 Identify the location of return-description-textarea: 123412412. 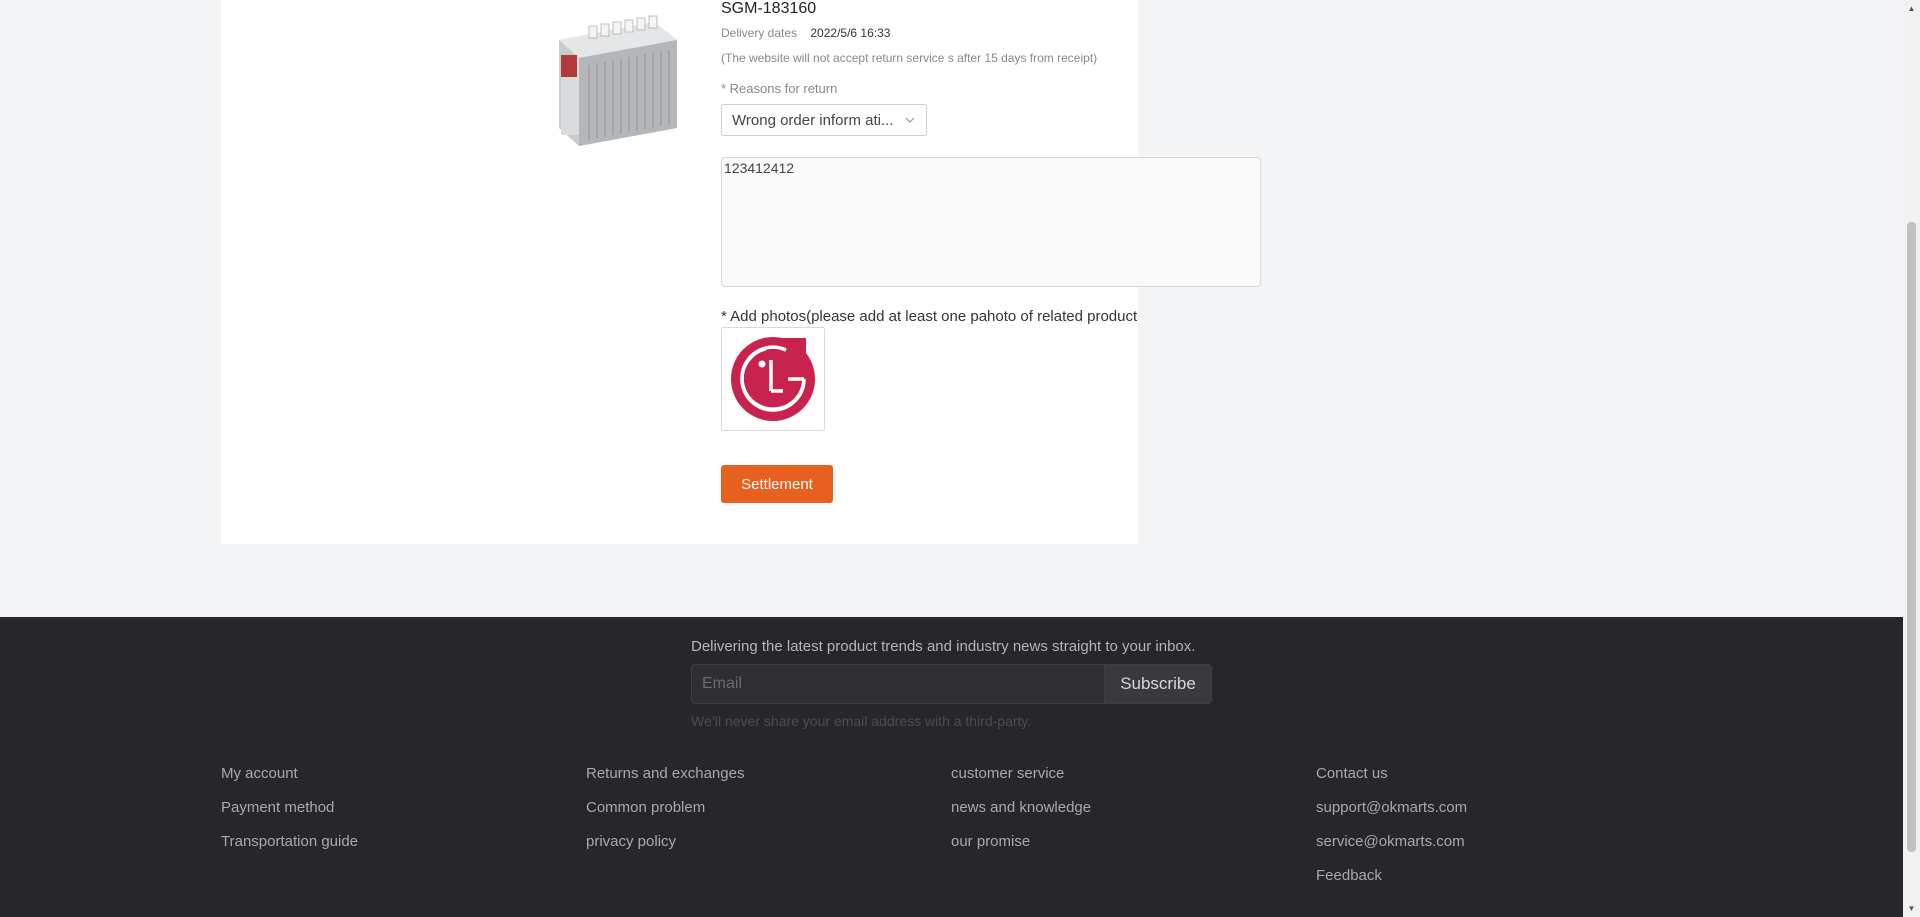
(991, 222).